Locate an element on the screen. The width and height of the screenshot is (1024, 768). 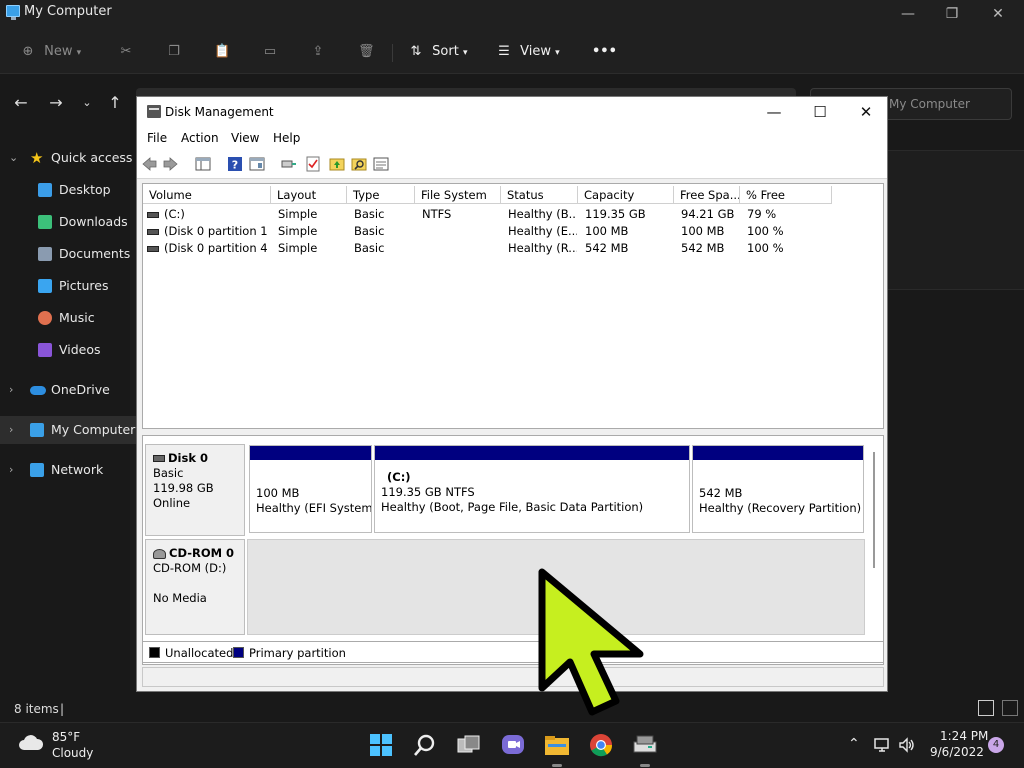
tiles-view-icon is located at coordinates (1010, 708).